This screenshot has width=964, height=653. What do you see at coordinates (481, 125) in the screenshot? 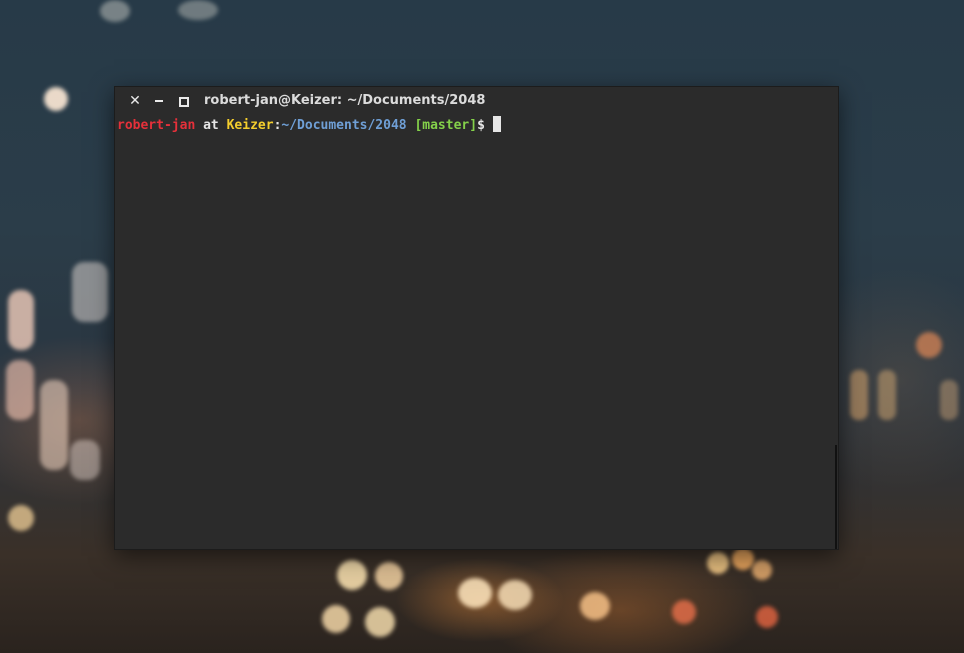
I see `prompt-symbol: $` at bounding box center [481, 125].